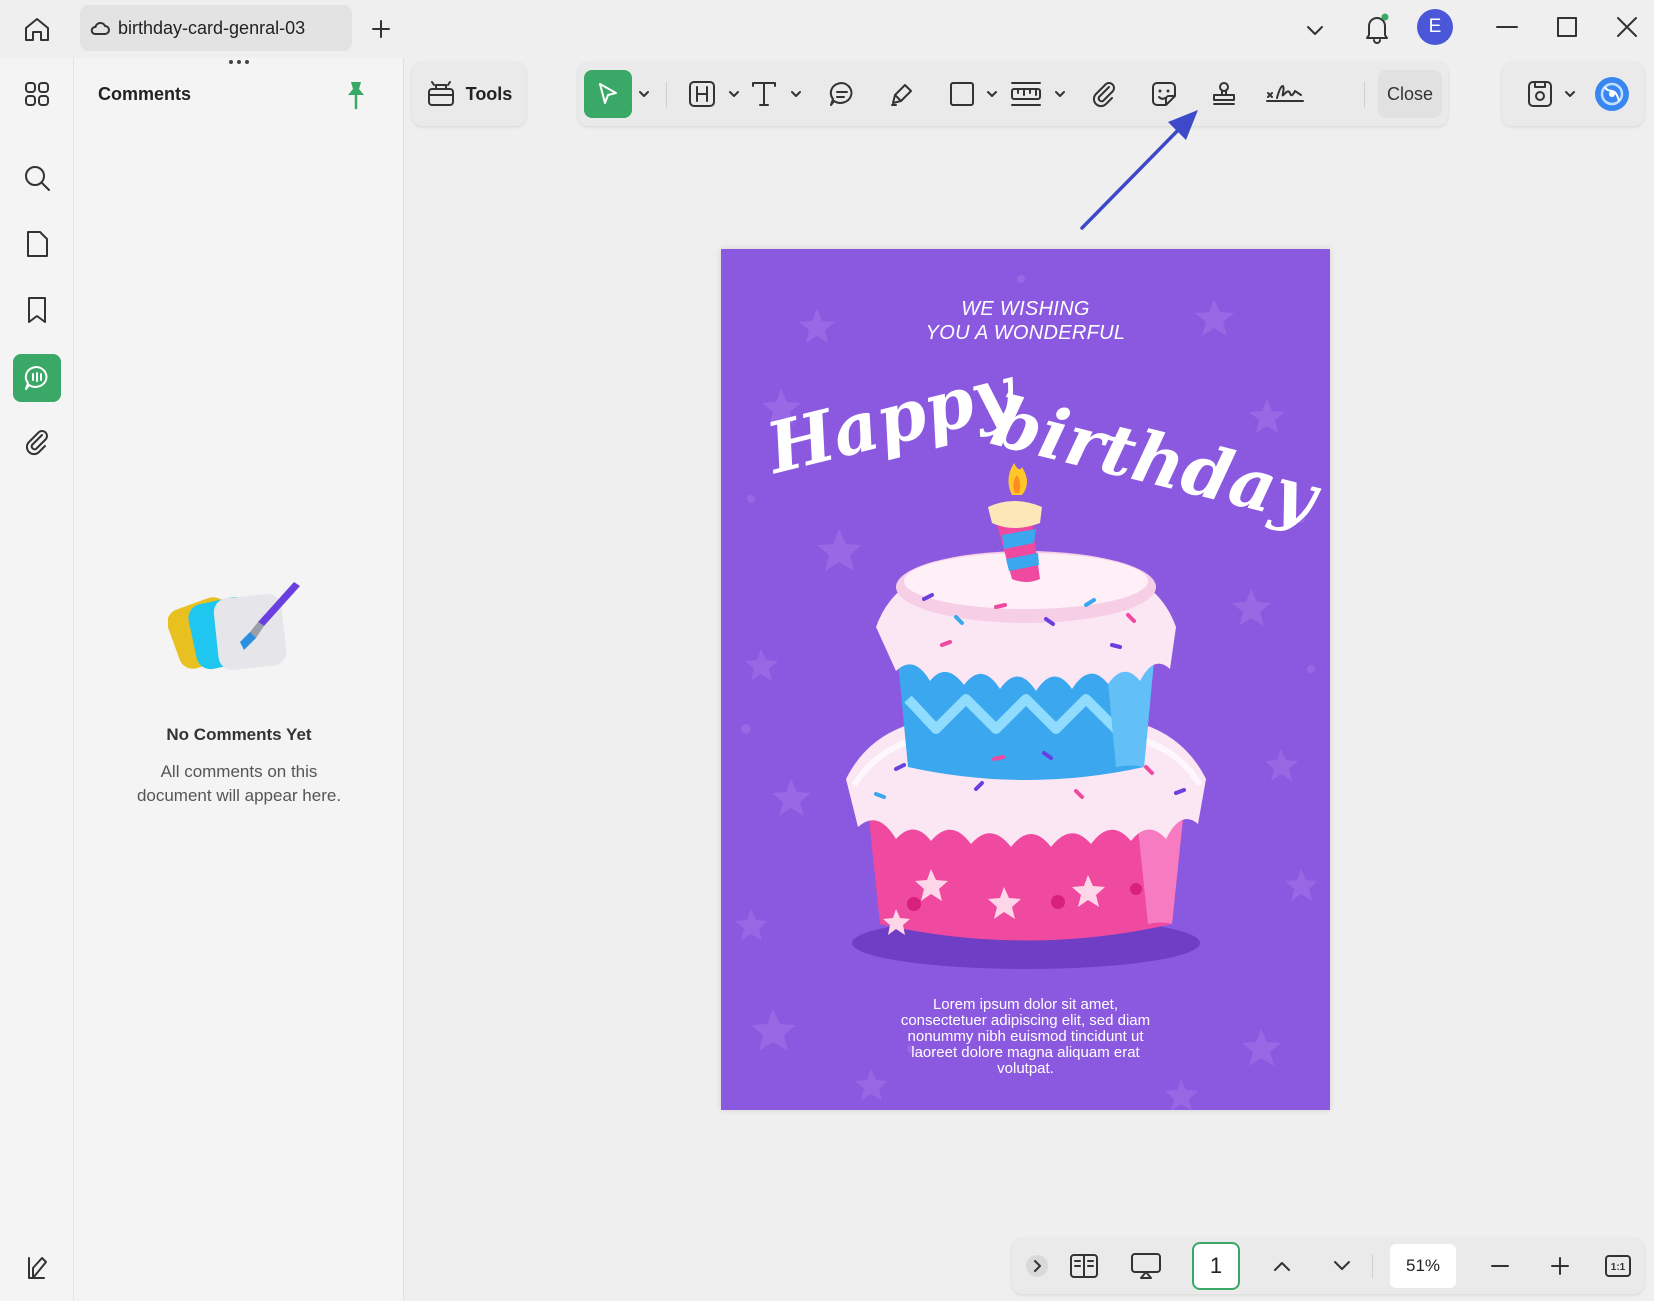 This screenshot has width=1654, height=1301. I want to click on bell-icon, so click(1377, 28).